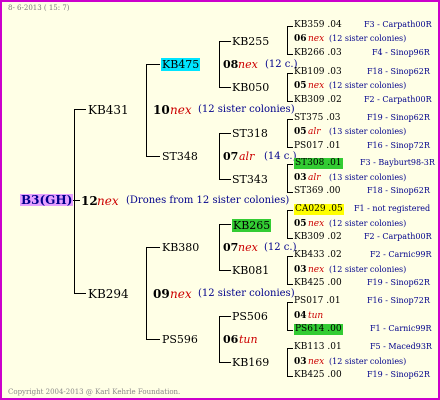  Describe the element at coordinates (398, 24) in the screenshot. I see `leaf-origin: F3 - Carpath00R` at that location.